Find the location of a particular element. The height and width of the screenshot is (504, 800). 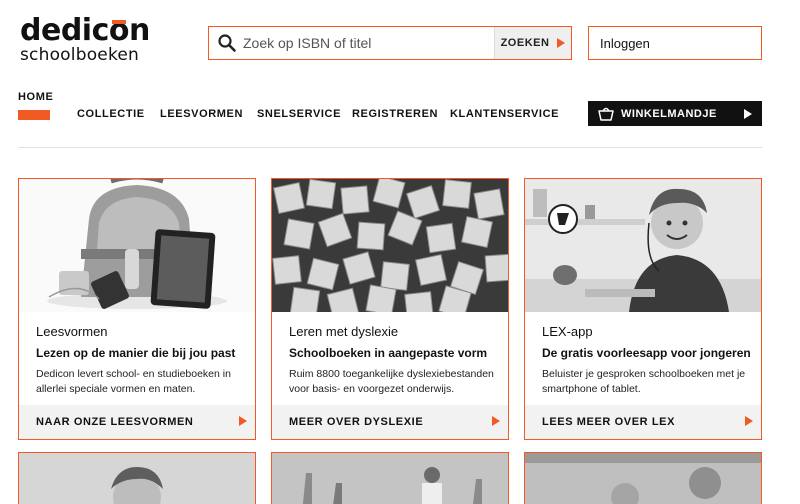

card-link-label: NAAR ONZE LEESVORMEN is located at coordinates (115, 422).